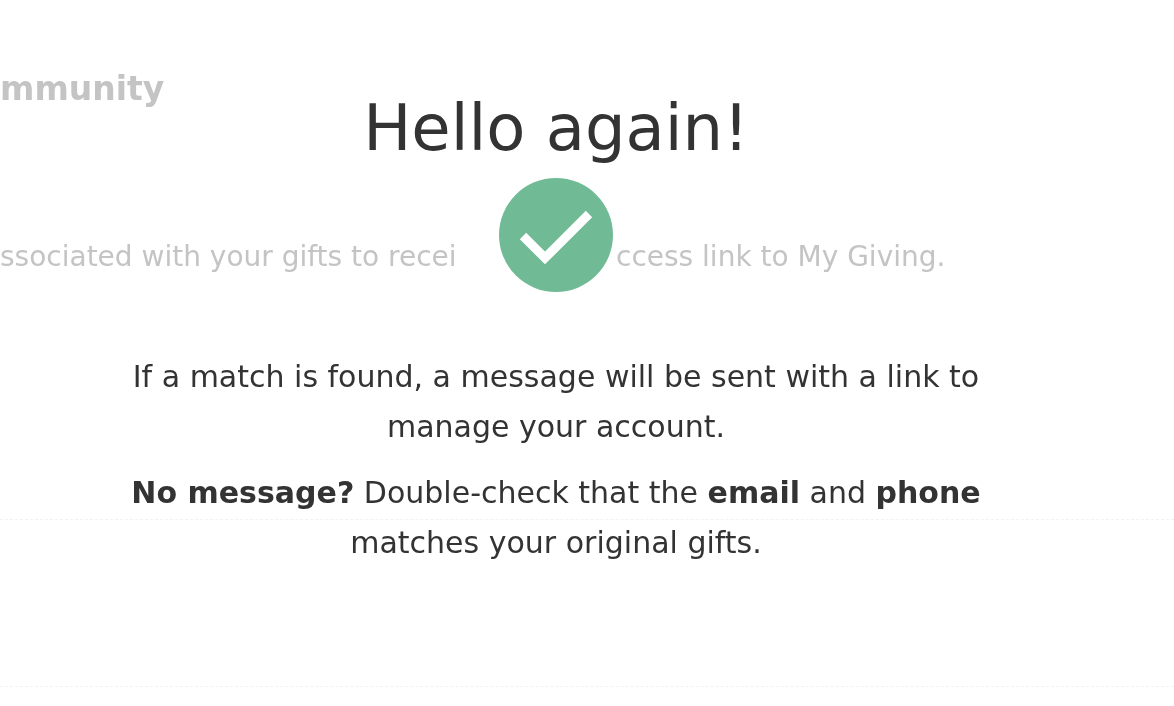 Image resolution: width=1174 pixels, height=706 pixels. I want to click on hint-text: No message? Double-check that the email and phone matches your original gifts., so click(556, 518).